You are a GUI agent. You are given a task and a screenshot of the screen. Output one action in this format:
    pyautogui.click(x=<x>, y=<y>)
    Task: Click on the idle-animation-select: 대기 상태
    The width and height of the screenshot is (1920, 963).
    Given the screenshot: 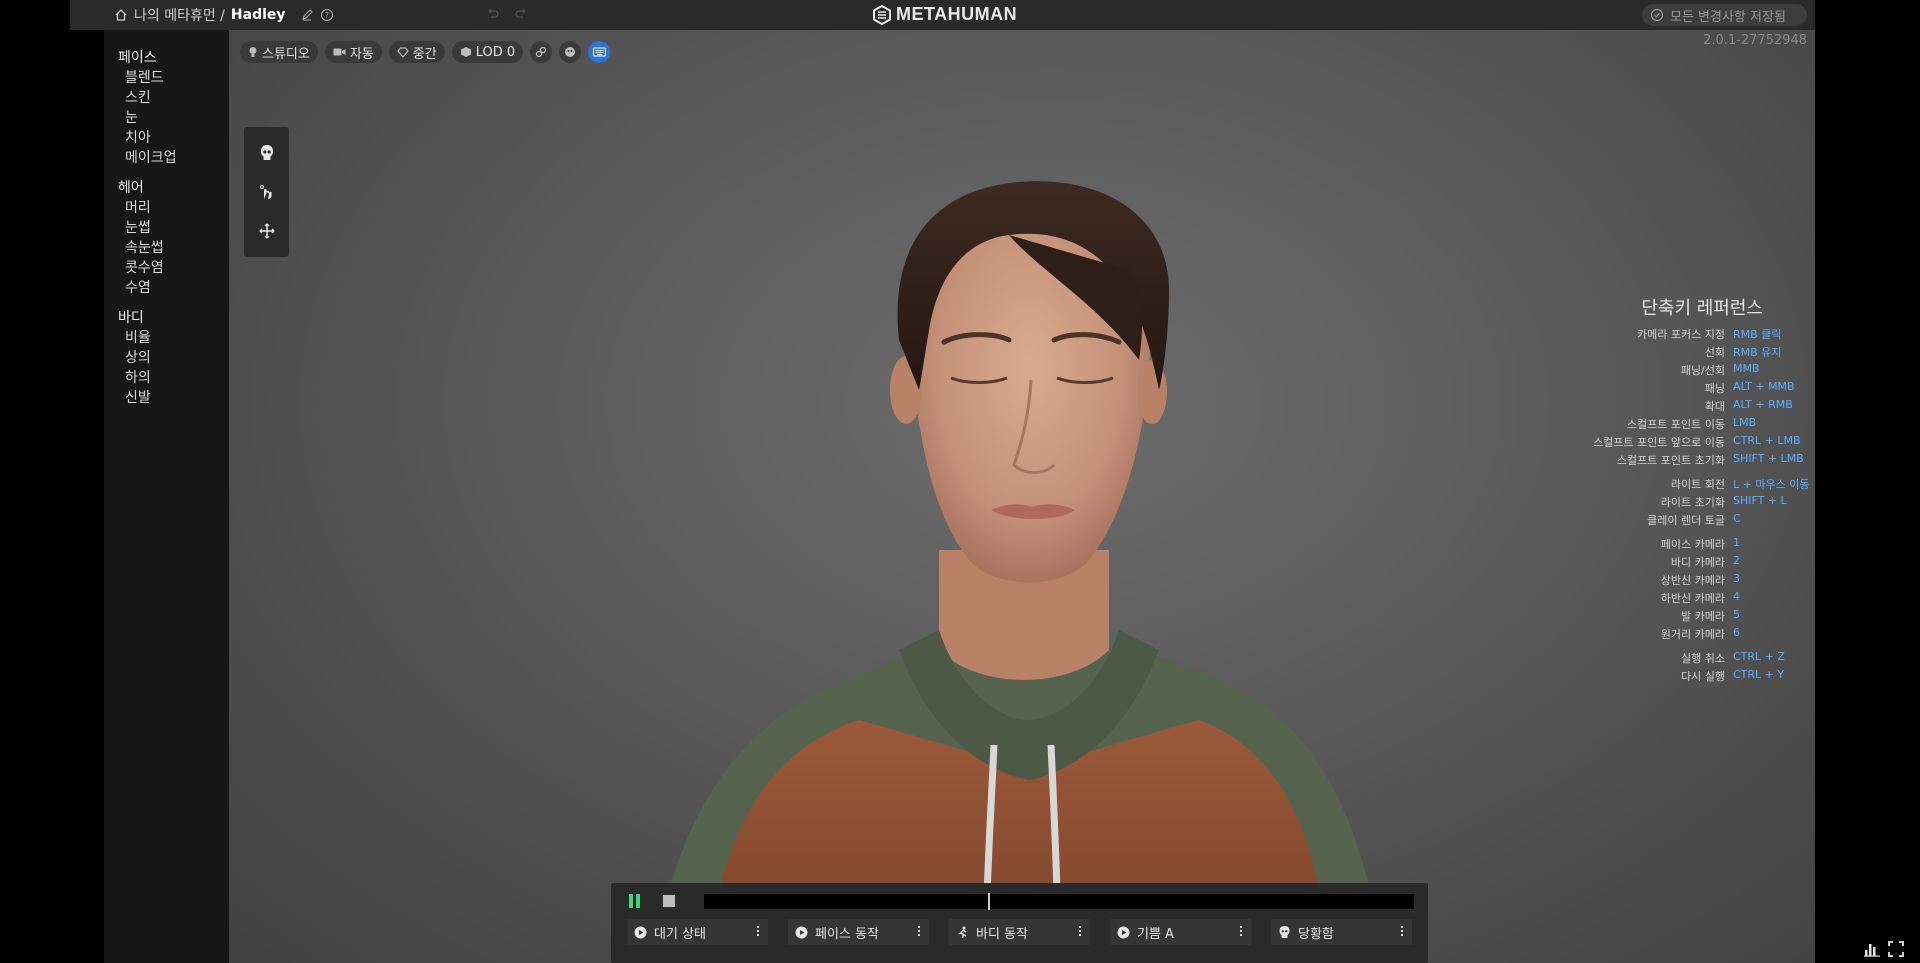 What is the action you would take?
    pyautogui.click(x=697, y=932)
    